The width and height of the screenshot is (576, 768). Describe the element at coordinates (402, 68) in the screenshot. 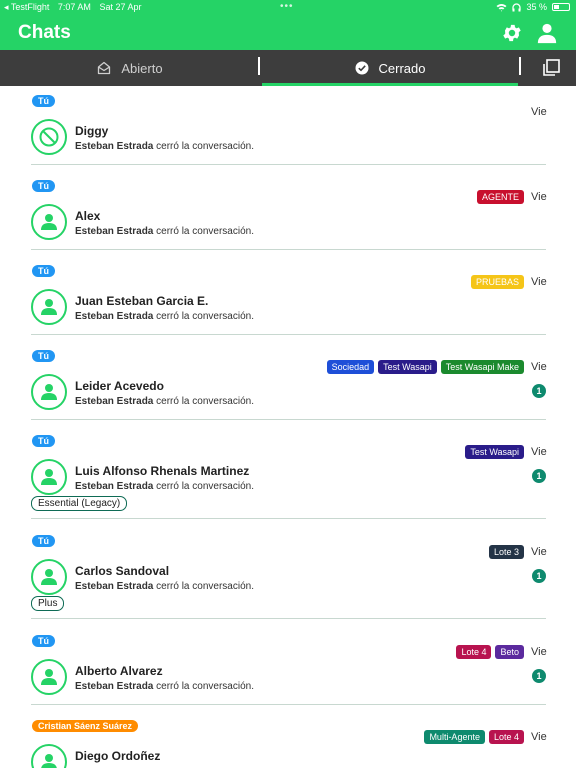

I see `tab-closed-label: Cerrado` at that location.